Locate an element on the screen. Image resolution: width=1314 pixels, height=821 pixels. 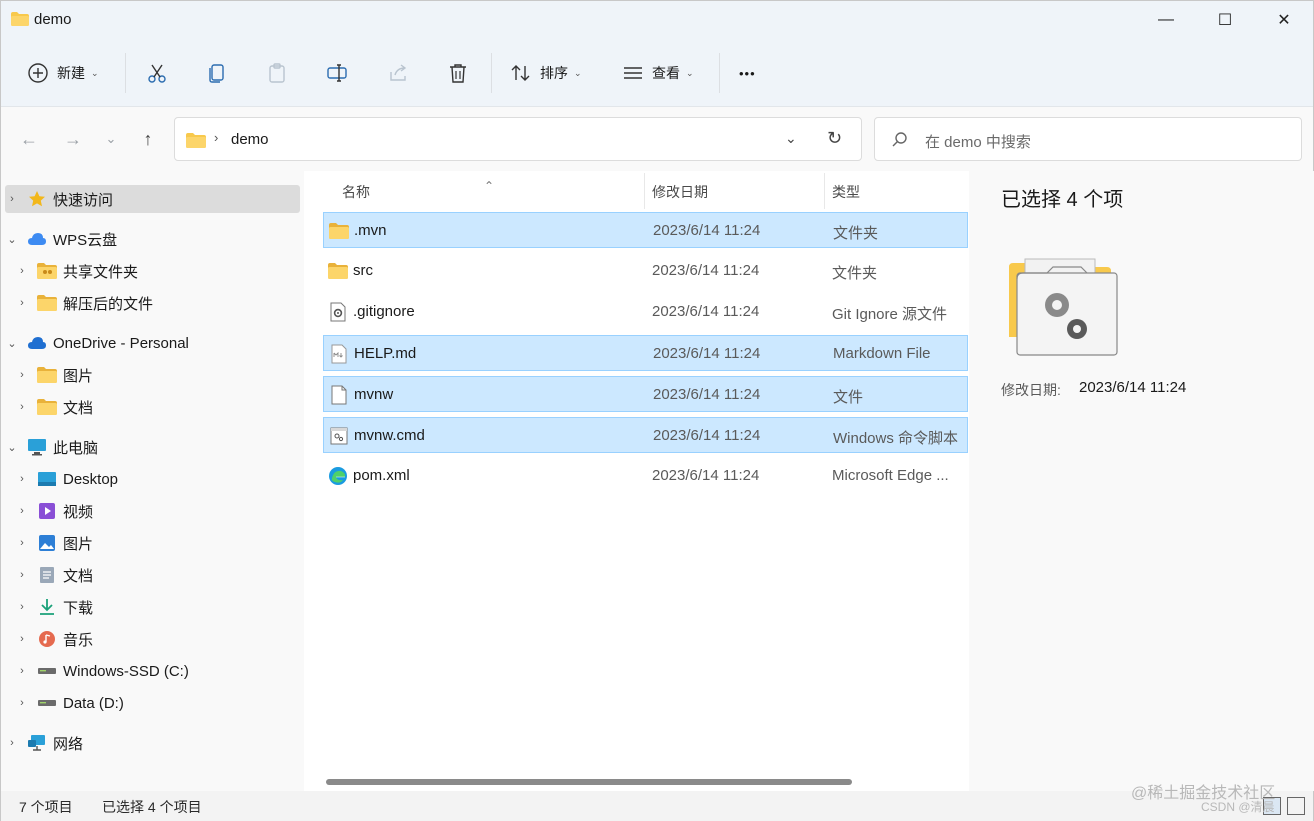
sidebar-item: › 视频 is located at coordinates (152, 511).